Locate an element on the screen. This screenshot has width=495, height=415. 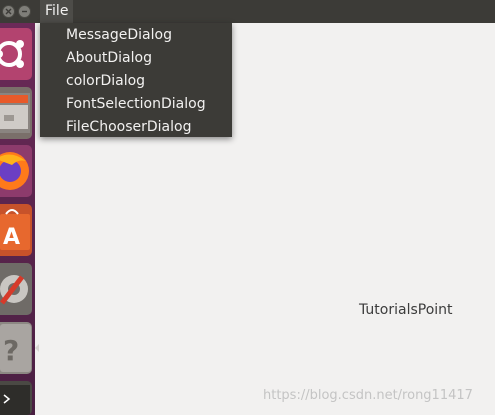
minimize-icon is located at coordinates (24, 11).